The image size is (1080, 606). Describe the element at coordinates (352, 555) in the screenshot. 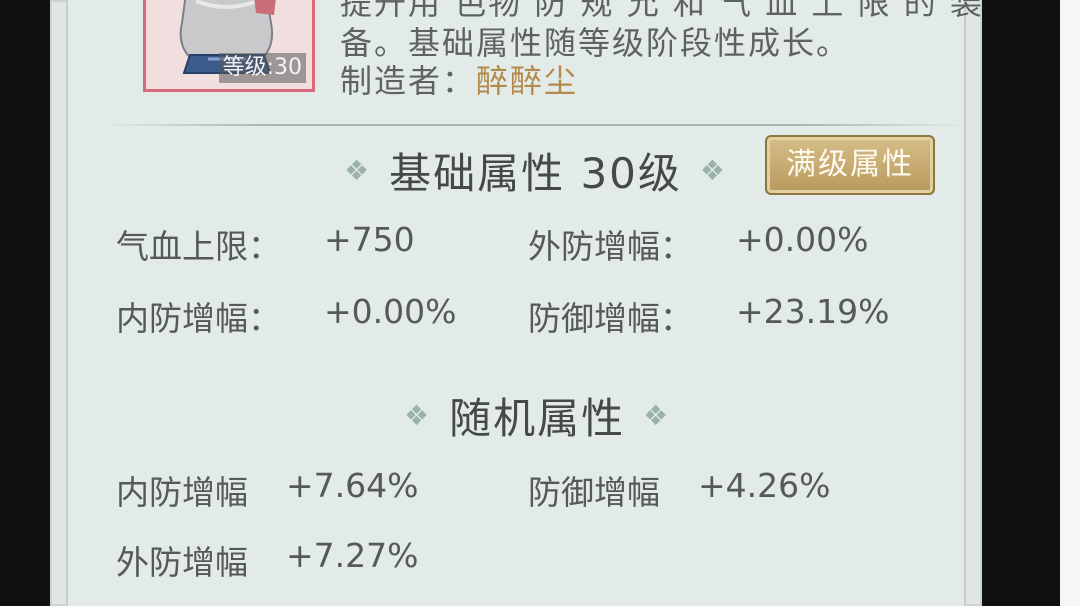

I see `stat-value: +7.27%` at that location.